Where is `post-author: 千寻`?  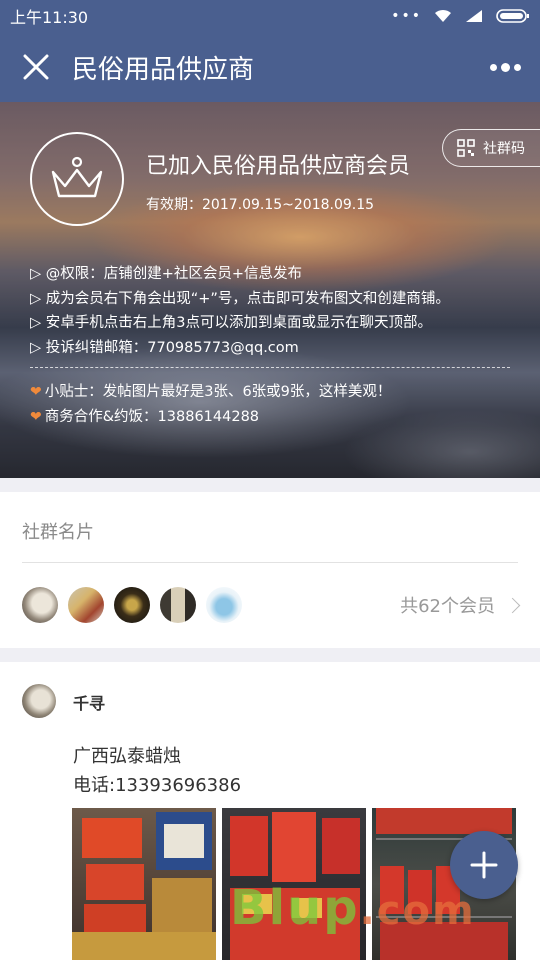 post-author: 千寻 is located at coordinates (89, 702).